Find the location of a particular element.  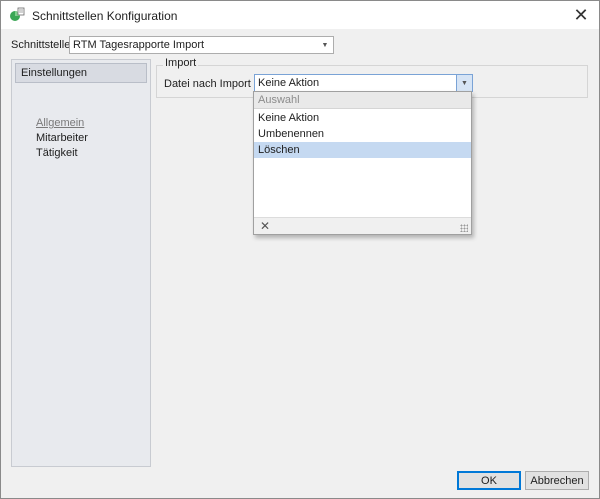

app-icon is located at coordinates (17, 14).